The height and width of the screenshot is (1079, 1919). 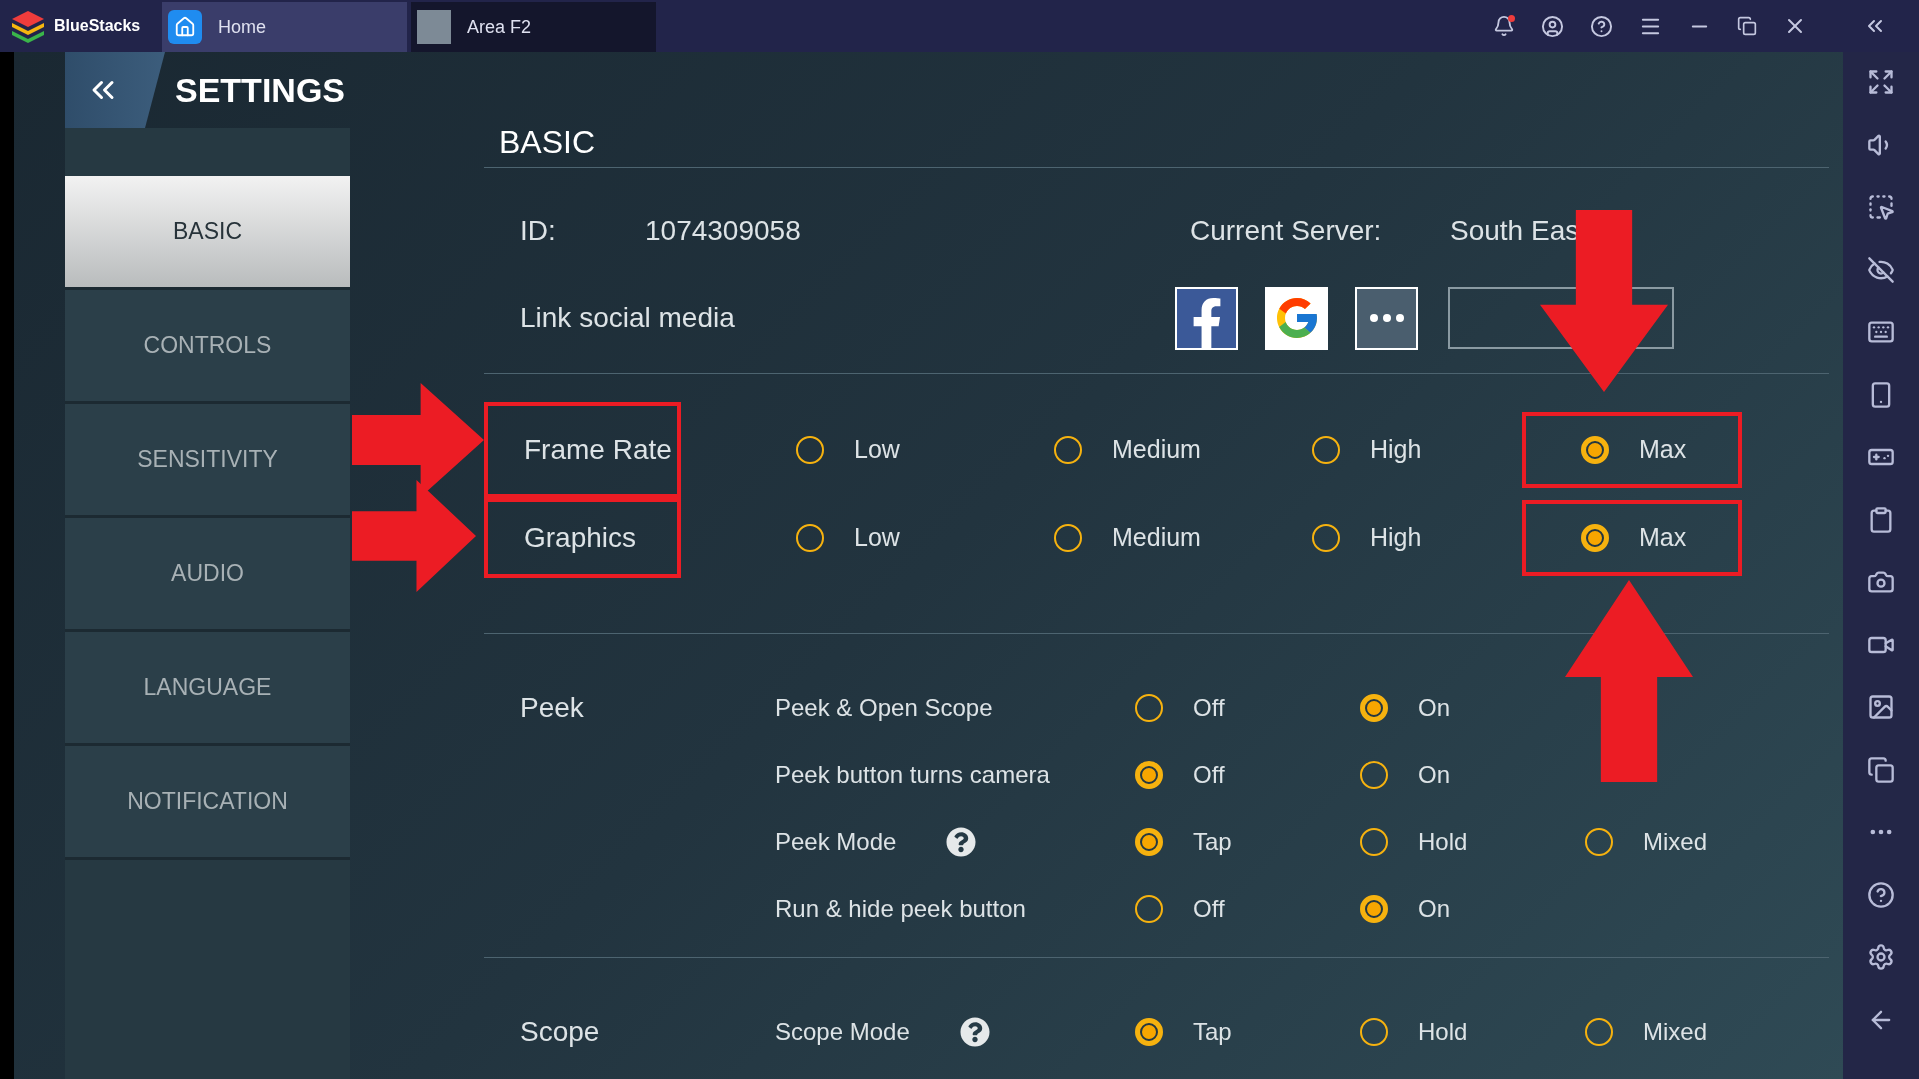 I want to click on option-label: Run & hide peek button, so click(x=900, y=908).